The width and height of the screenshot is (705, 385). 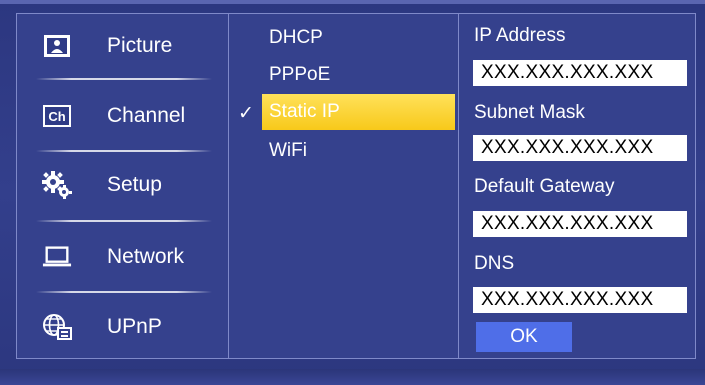 What do you see at coordinates (246, 113) in the screenshot?
I see `checkmark-icon: ✓` at bounding box center [246, 113].